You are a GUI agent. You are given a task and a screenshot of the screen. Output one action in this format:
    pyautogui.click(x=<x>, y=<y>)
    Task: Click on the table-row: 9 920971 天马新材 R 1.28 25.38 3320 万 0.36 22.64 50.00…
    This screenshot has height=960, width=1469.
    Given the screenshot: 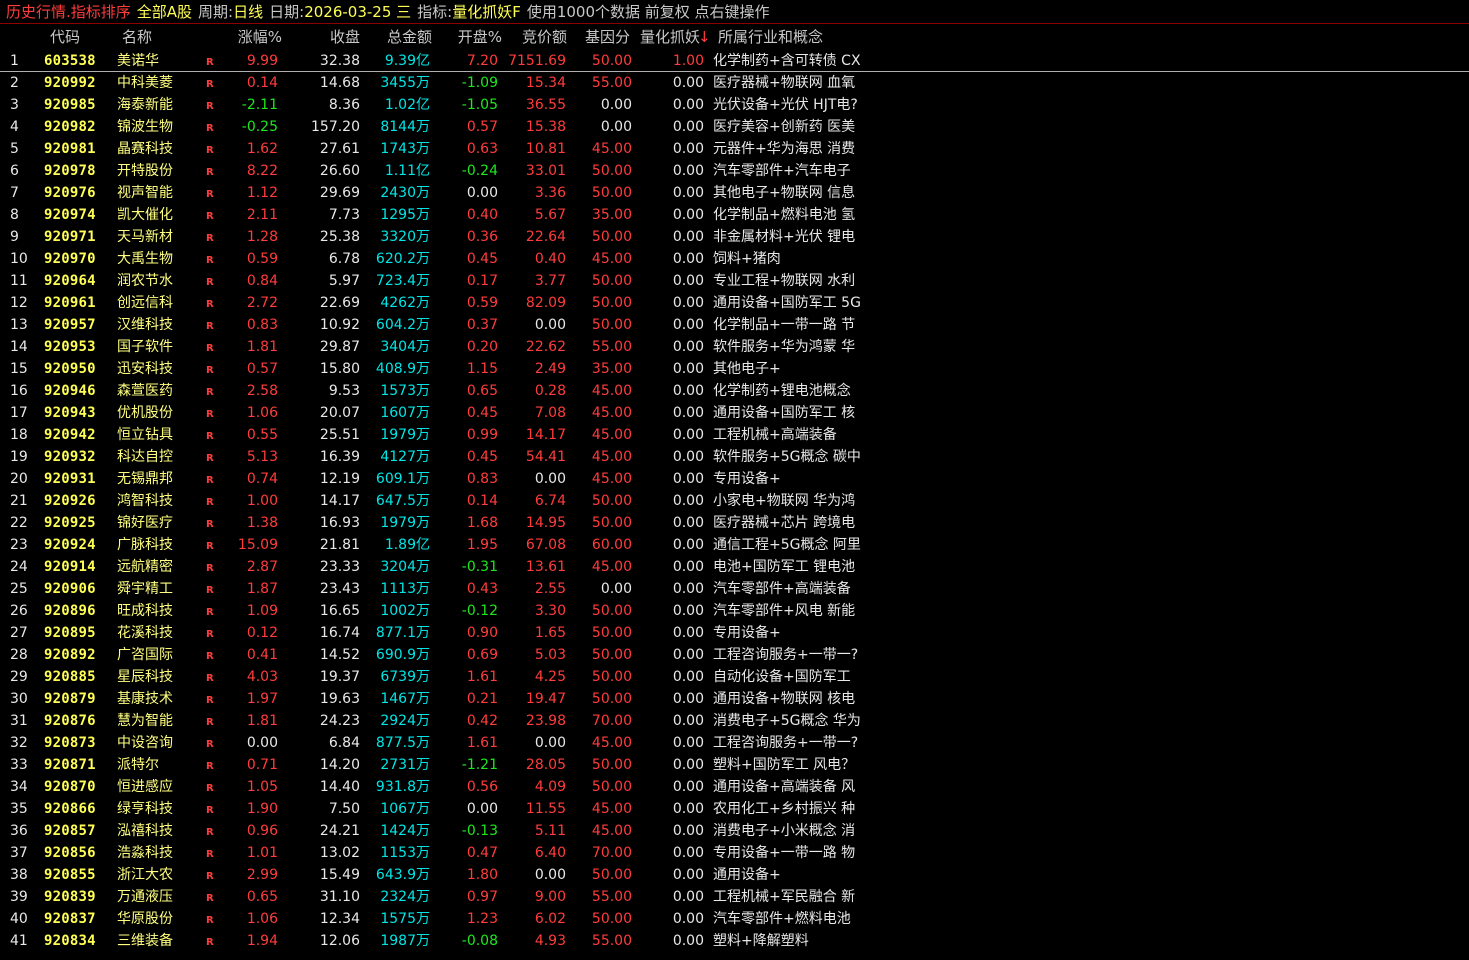 What is the action you would take?
    pyautogui.click(x=734, y=237)
    